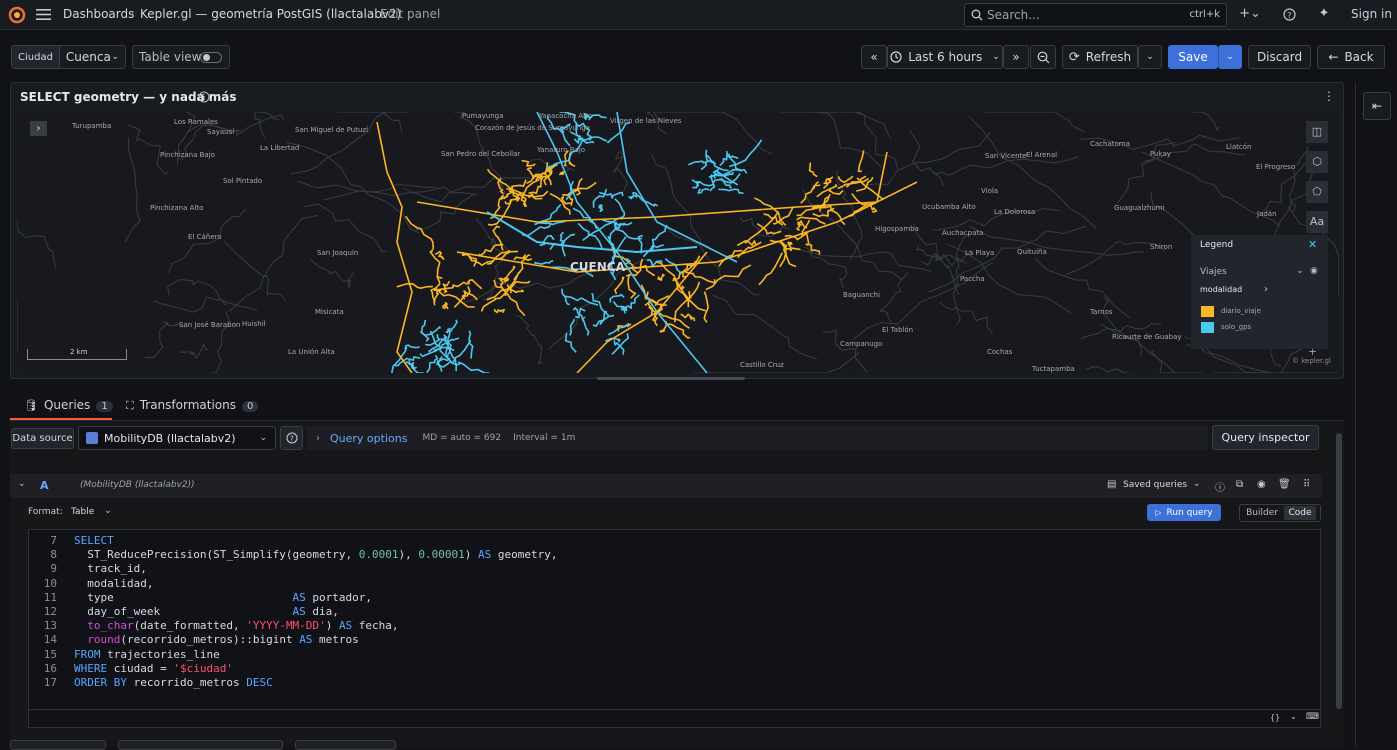  Describe the element at coordinates (1300, 513) in the screenshot. I see `code-mode-button: Code` at that location.